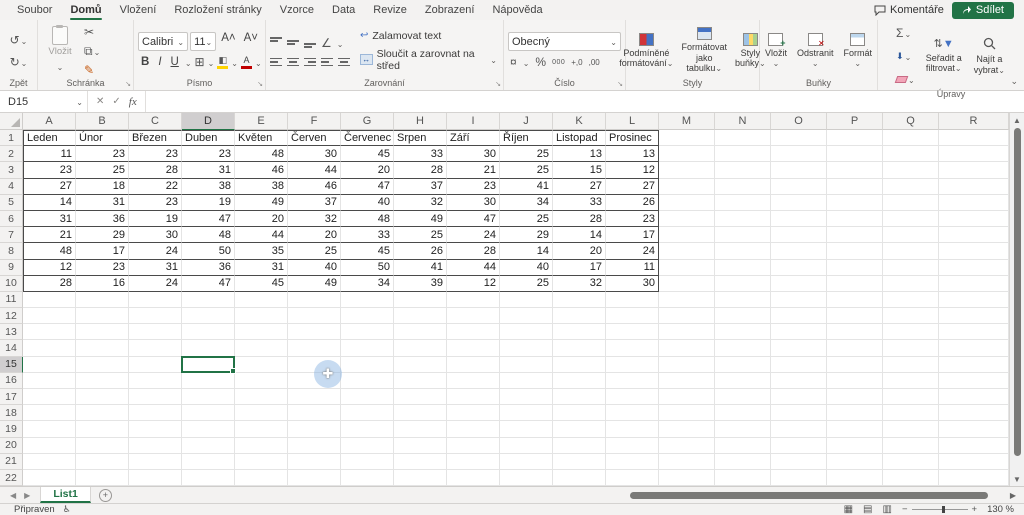 The image size is (1024, 515). I want to click on cell-H10: 39, so click(420, 283).